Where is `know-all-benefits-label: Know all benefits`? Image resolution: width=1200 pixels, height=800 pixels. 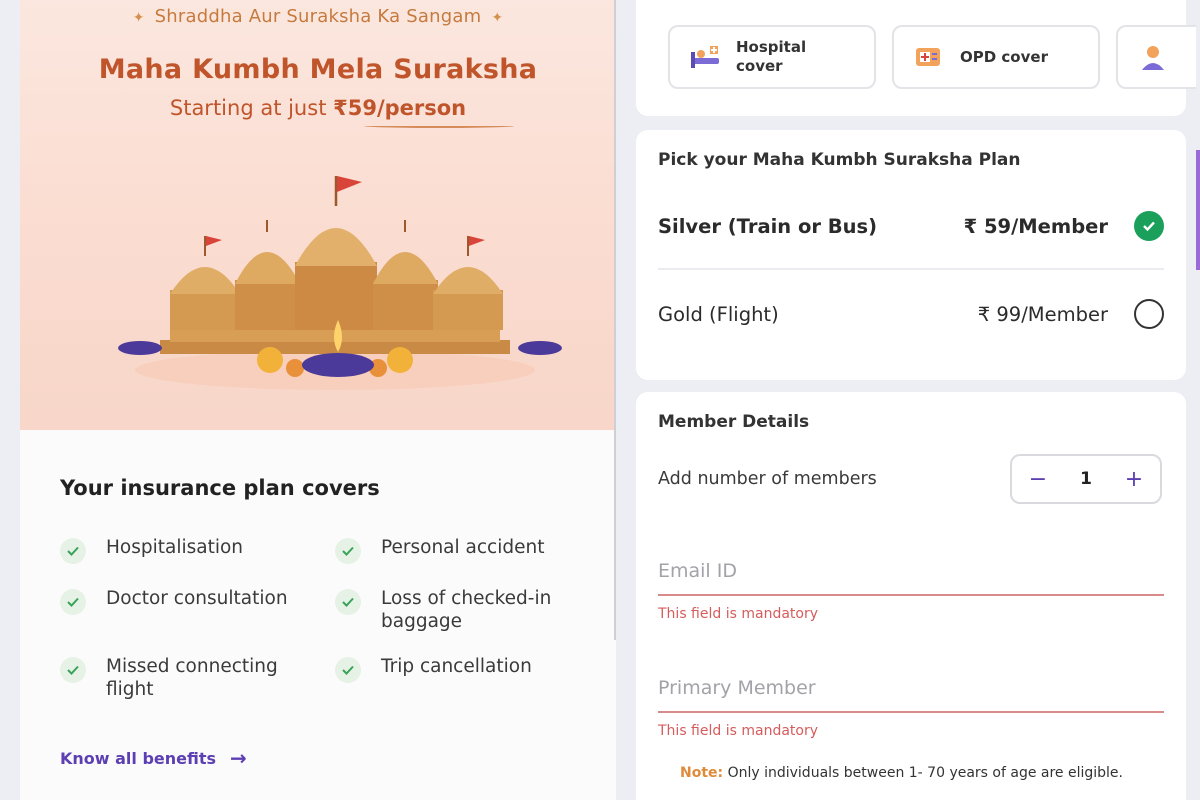 know-all-benefits-label: Know all benefits is located at coordinates (138, 758).